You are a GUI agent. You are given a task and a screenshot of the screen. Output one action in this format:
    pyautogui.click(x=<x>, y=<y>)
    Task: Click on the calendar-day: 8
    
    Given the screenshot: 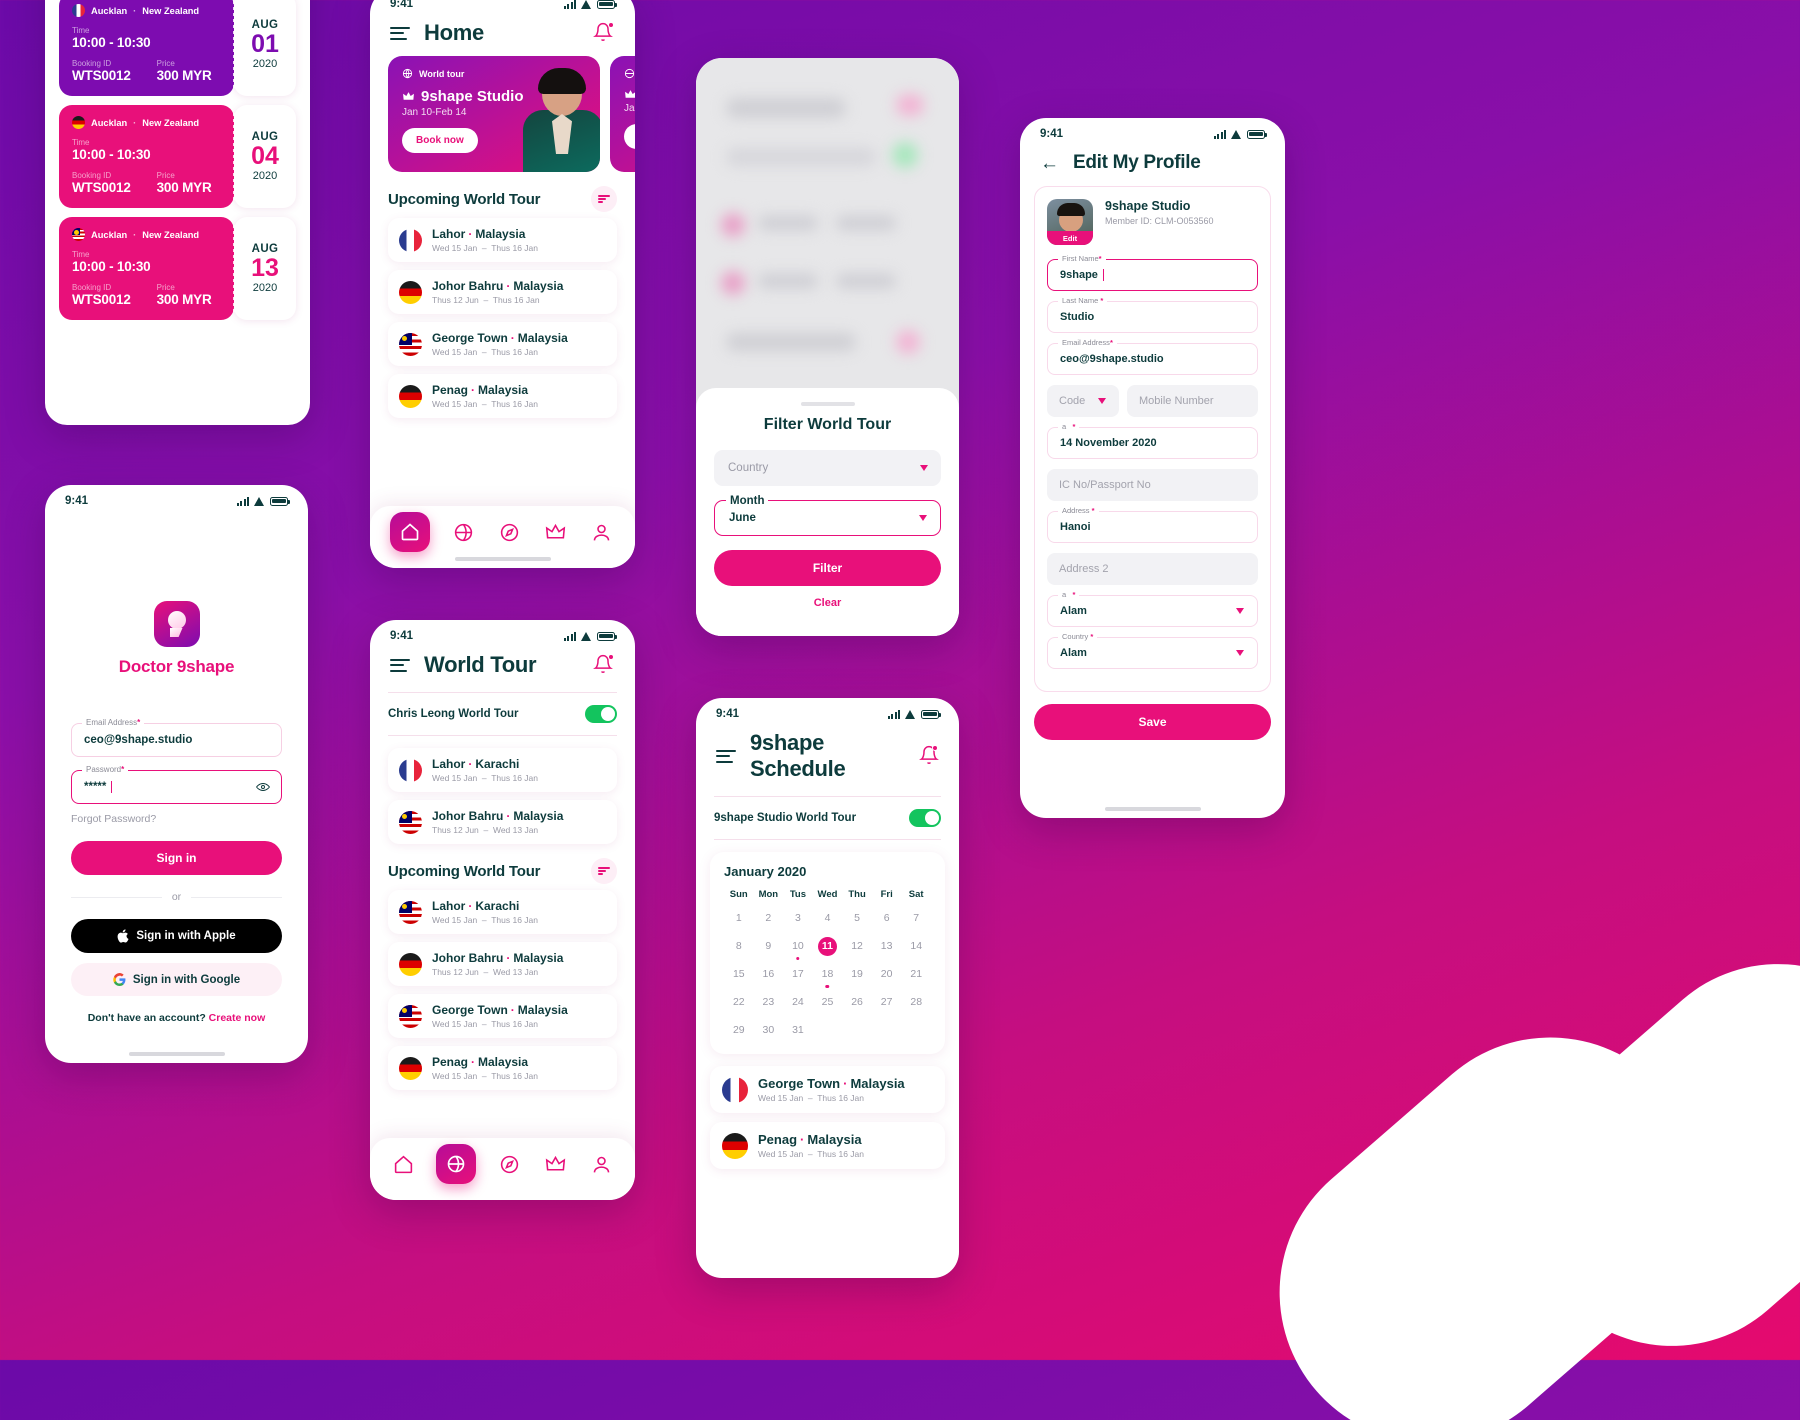 What is the action you would take?
    pyautogui.click(x=739, y=946)
    